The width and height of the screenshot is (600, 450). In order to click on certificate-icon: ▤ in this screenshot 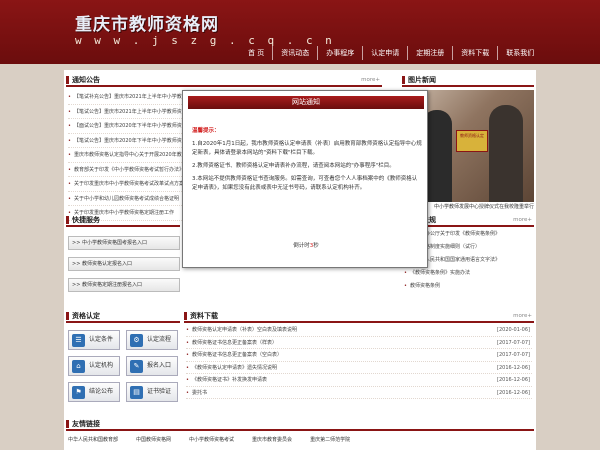, I will do `click(136, 392)`.